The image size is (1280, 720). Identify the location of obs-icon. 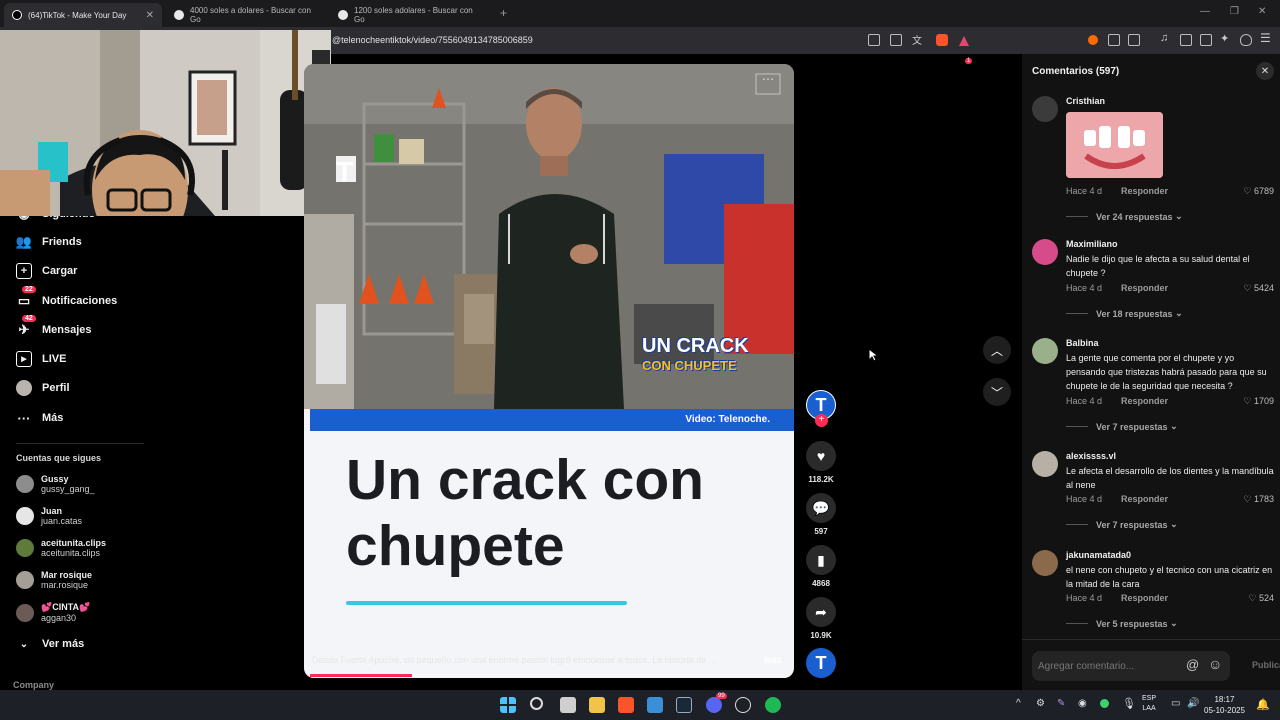
(743, 705).